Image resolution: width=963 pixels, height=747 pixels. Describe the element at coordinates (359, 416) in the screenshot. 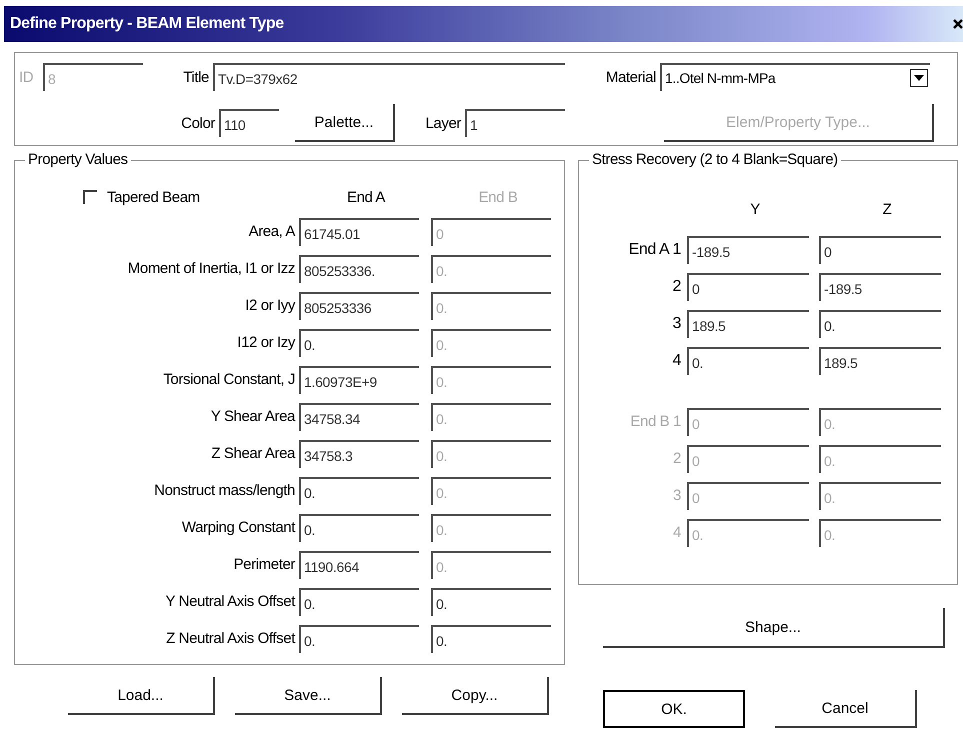

I see `property-field: 34758.34` at that location.